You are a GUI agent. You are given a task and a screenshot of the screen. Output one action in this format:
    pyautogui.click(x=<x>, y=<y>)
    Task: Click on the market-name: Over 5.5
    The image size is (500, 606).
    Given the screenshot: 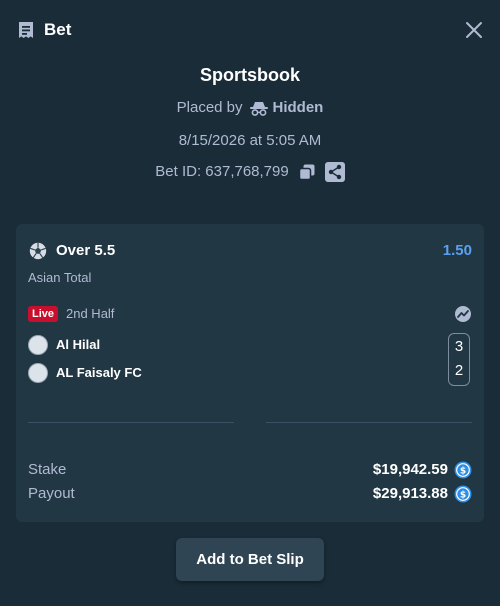 What is the action you would take?
    pyautogui.click(x=86, y=250)
    